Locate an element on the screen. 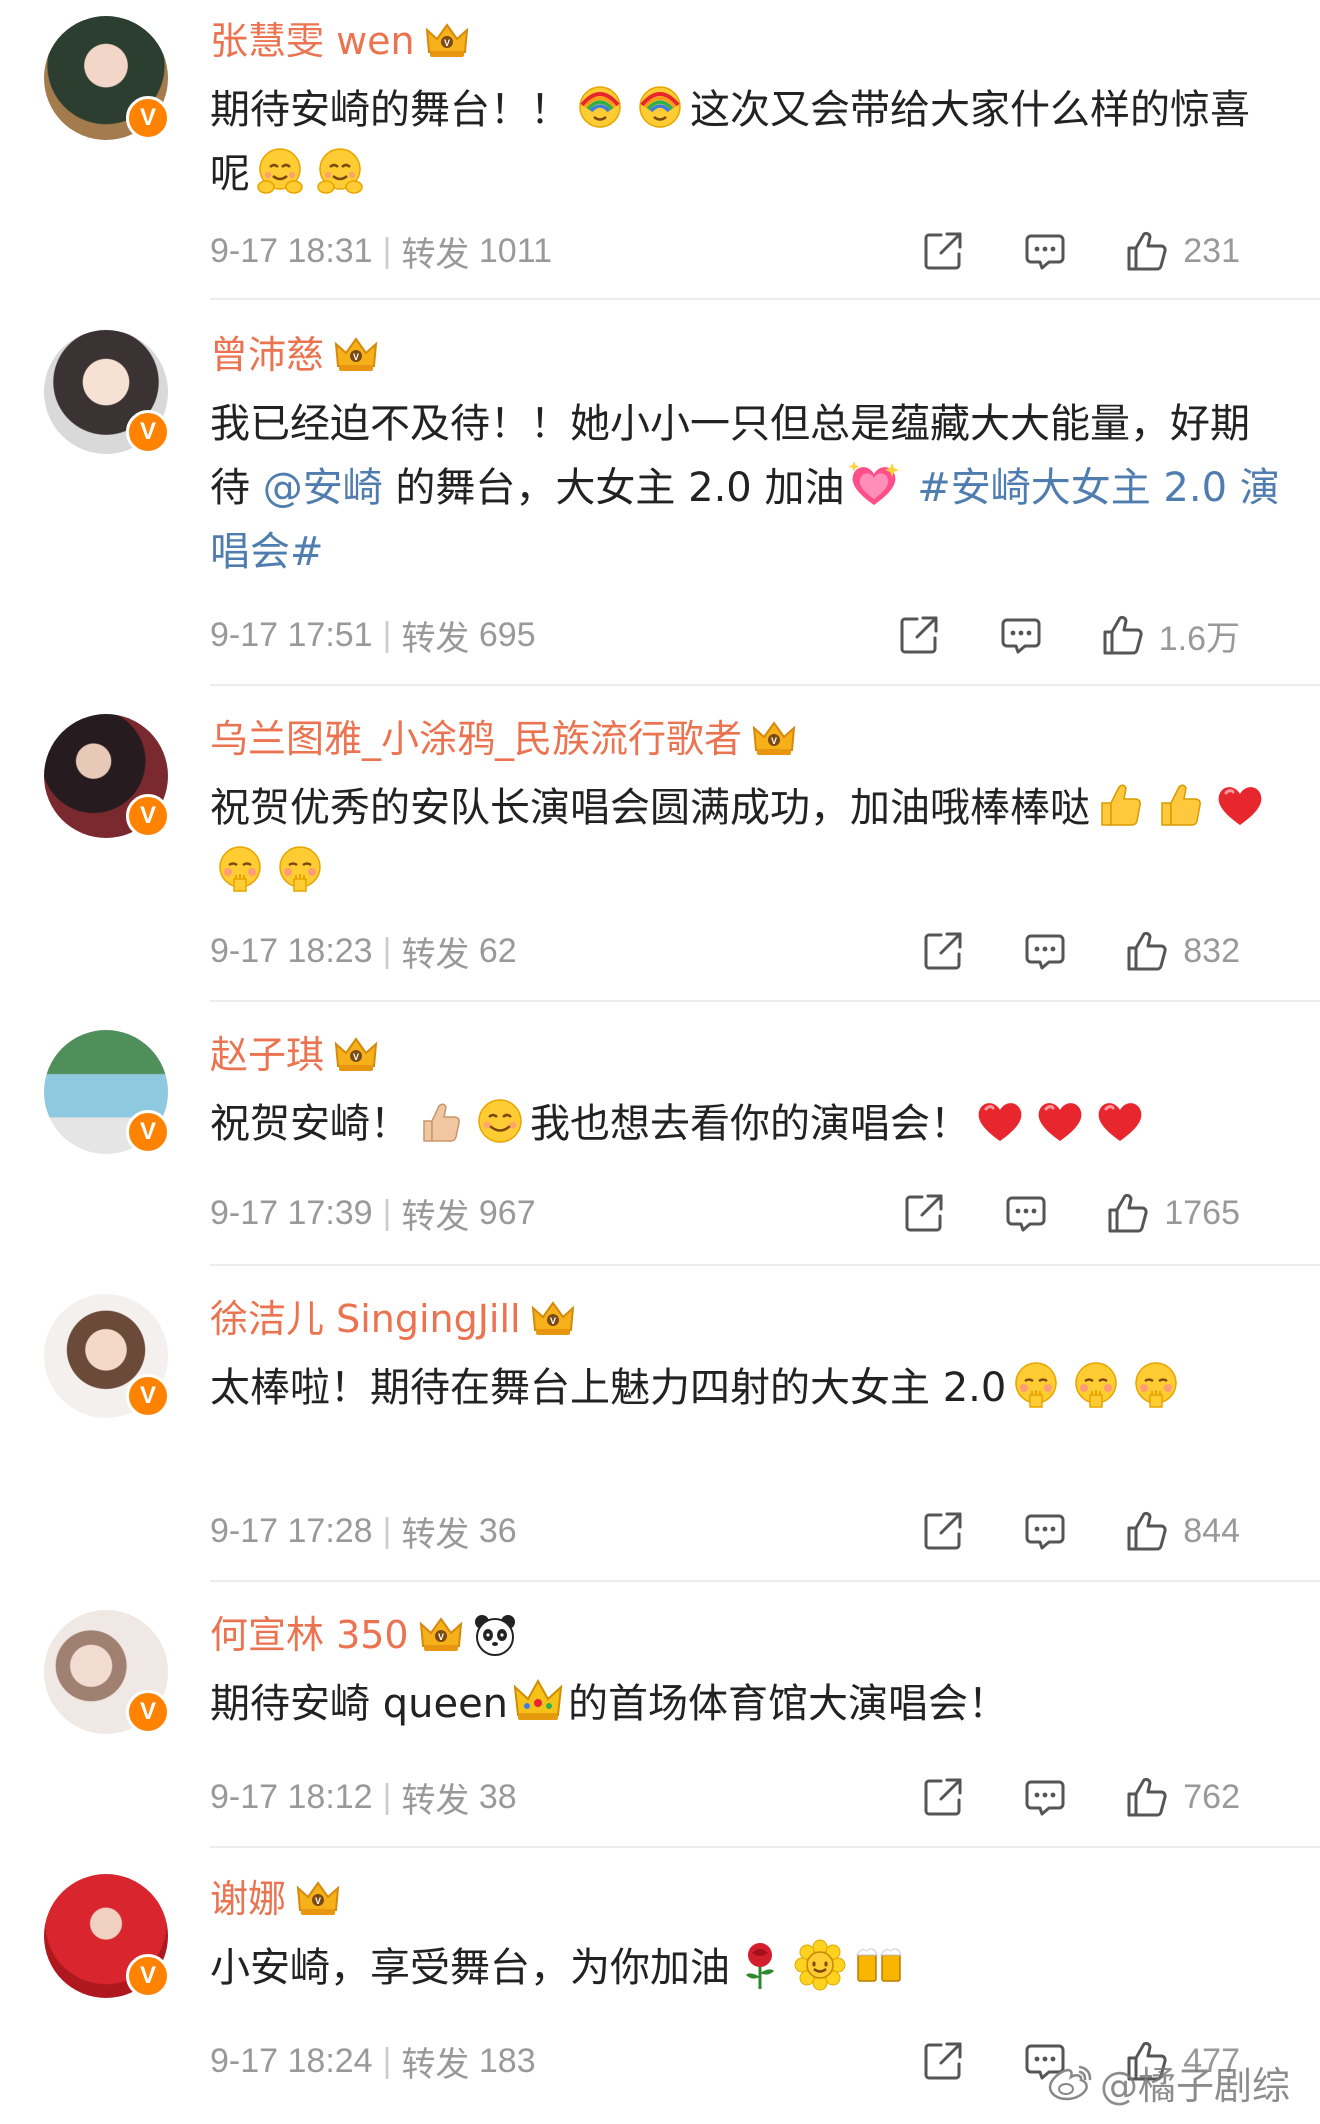  user-name: 张慧雯 wen is located at coordinates (312, 41).